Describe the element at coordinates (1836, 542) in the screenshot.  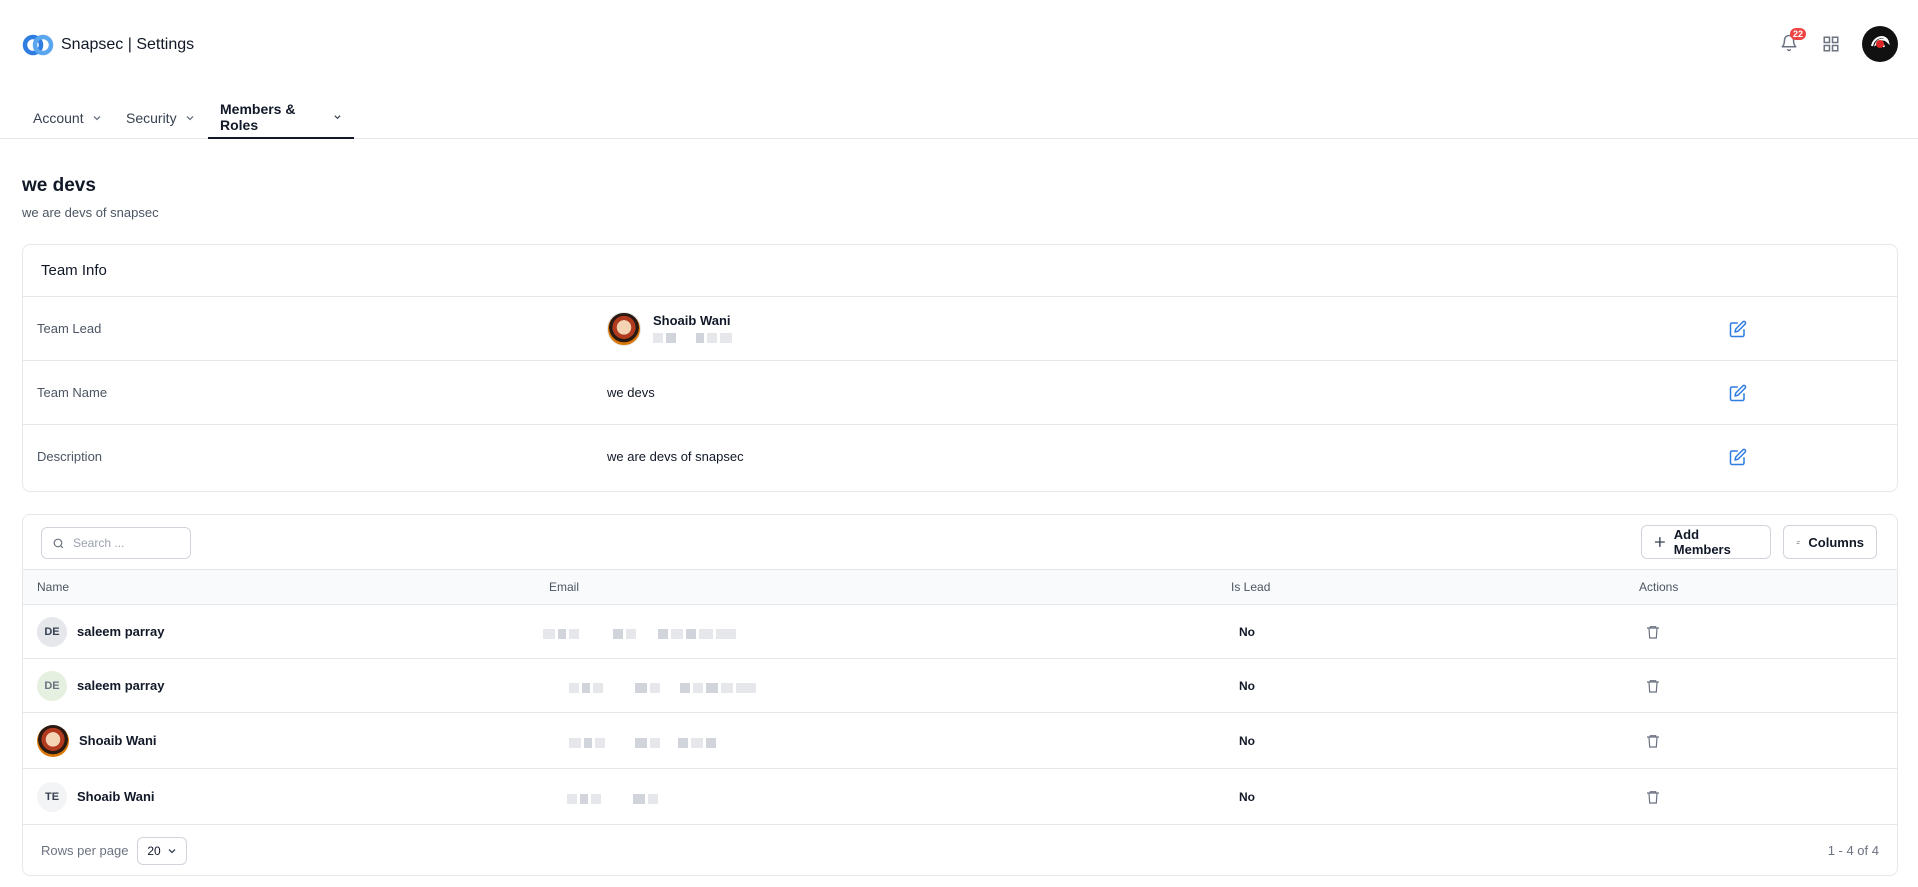
I see `columns-label: Columns` at that location.